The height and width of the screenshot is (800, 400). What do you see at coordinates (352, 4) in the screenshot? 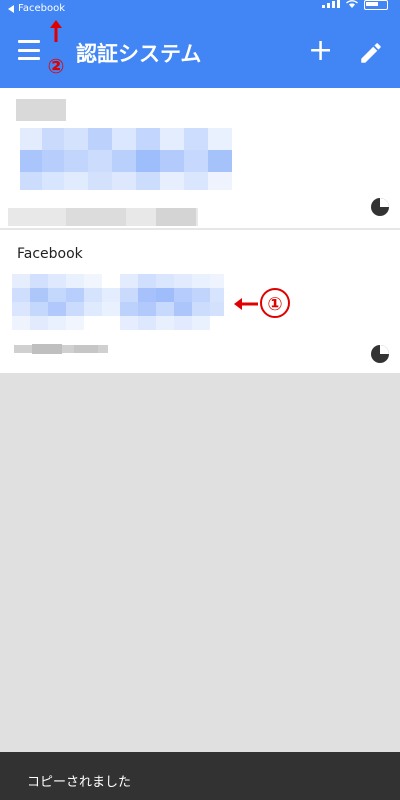
I see `wifi-icon` at bounding box center [352, 4].